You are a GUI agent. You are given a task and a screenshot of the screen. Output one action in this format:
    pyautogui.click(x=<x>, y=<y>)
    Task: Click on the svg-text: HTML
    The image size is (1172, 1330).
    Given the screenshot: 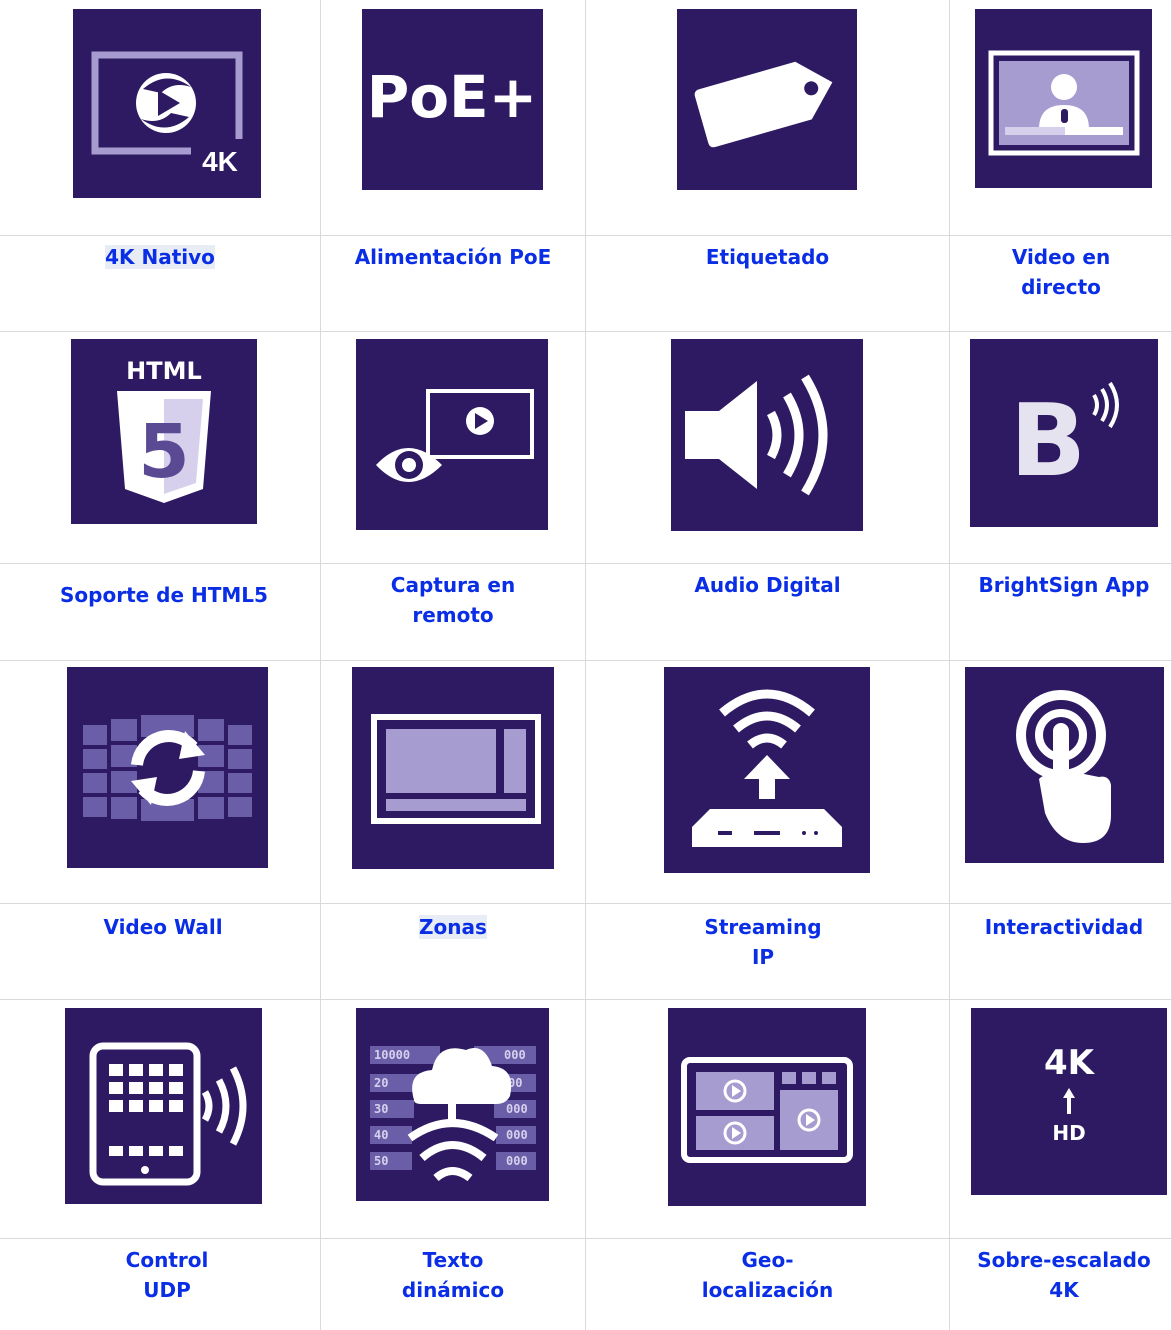 What is the action you would take?
    pyautogui.click(x=164, y=371)
    